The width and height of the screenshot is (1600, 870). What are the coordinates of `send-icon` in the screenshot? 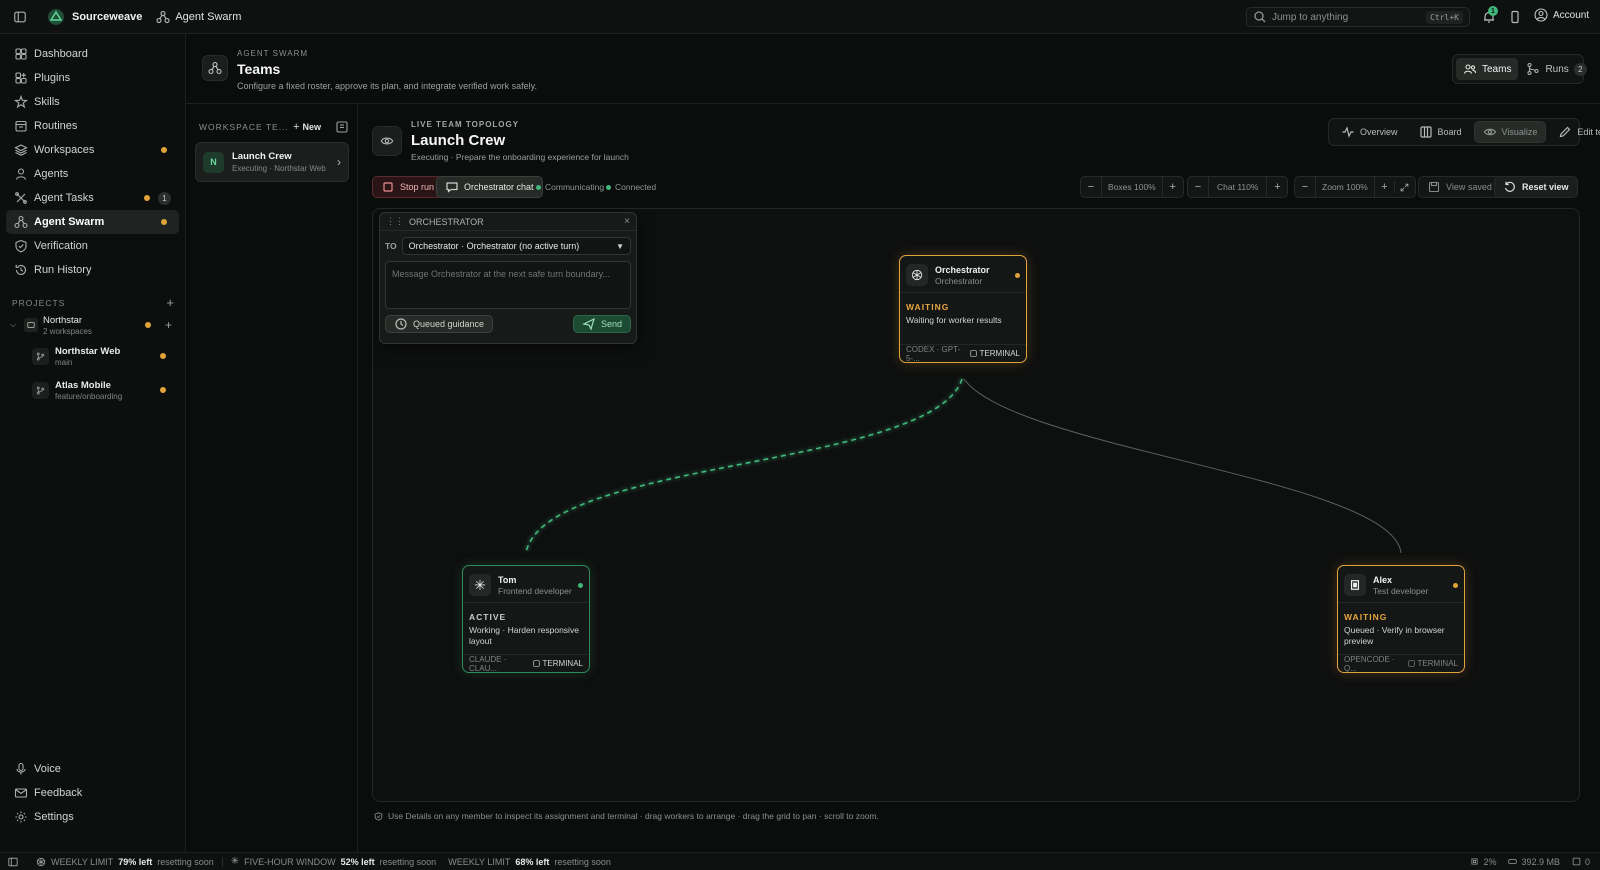 It's located at (589, 324).